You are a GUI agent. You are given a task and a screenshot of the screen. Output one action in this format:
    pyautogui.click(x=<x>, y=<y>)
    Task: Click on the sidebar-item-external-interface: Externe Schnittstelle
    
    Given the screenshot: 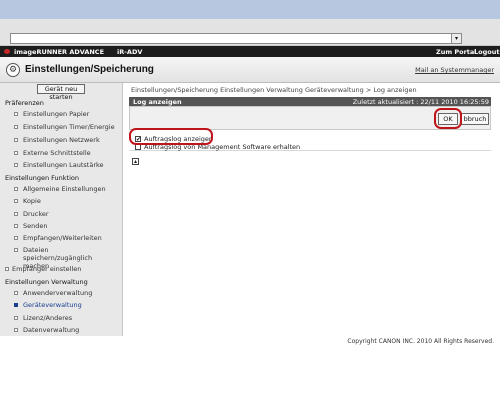 What is the action you would take?
    pyautogui.click(x=75, y=153)
    